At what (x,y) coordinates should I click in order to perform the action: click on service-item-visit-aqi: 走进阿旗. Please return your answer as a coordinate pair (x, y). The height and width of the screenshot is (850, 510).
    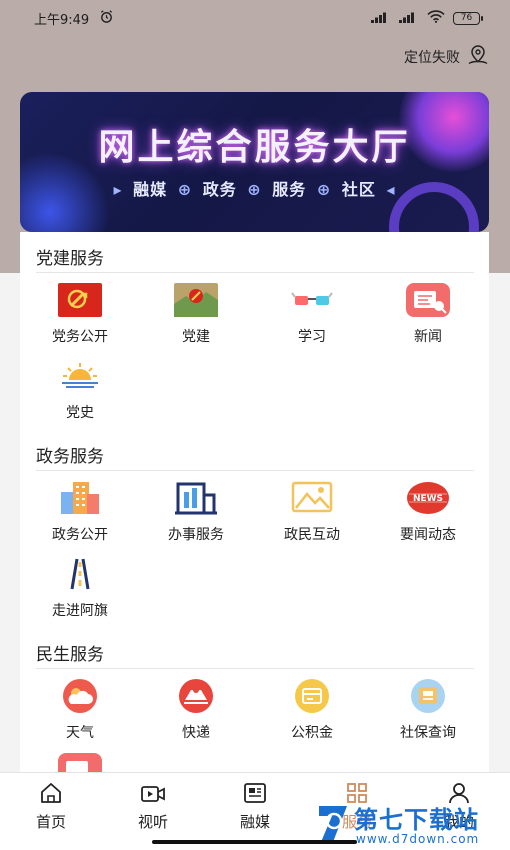
    Looking at the image, I should click on (80, 588).